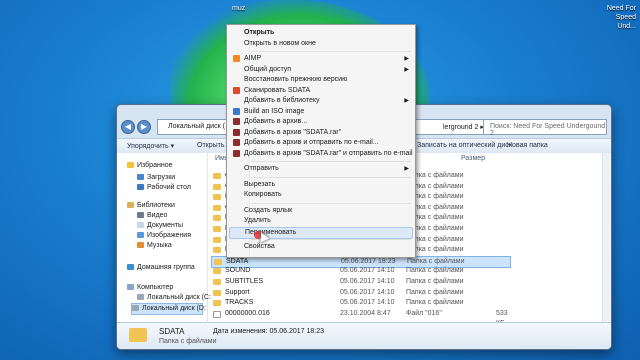 The image size is (640, 360). I want to click on nav-item: Библиотеки, so click(151, 206).